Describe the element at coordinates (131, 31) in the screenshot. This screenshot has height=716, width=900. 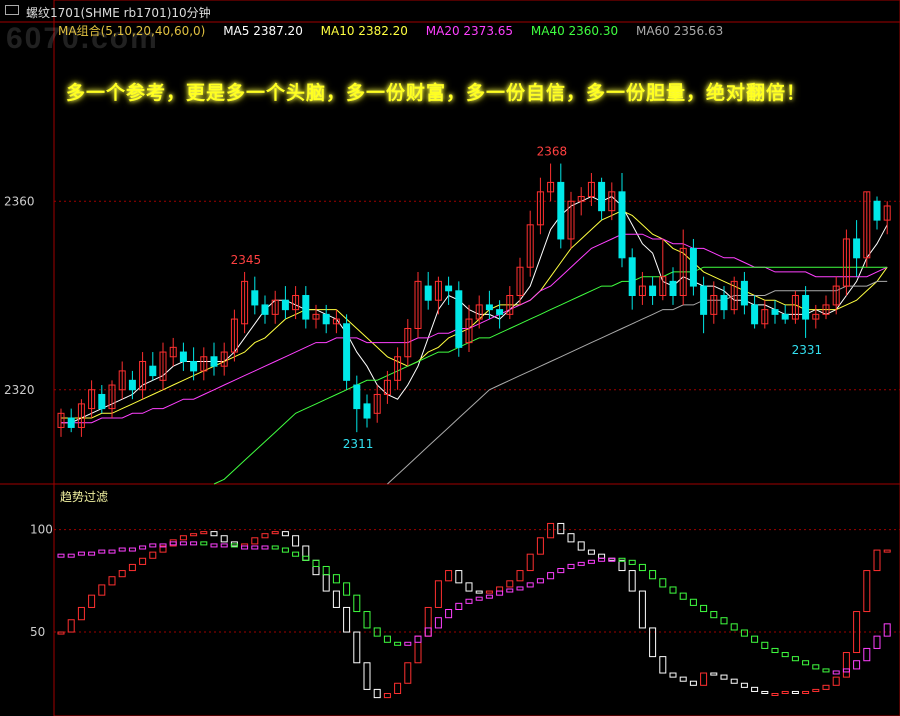
I see `ma-group-label: MA组合(5,10,20,40,60,0)` at that location.